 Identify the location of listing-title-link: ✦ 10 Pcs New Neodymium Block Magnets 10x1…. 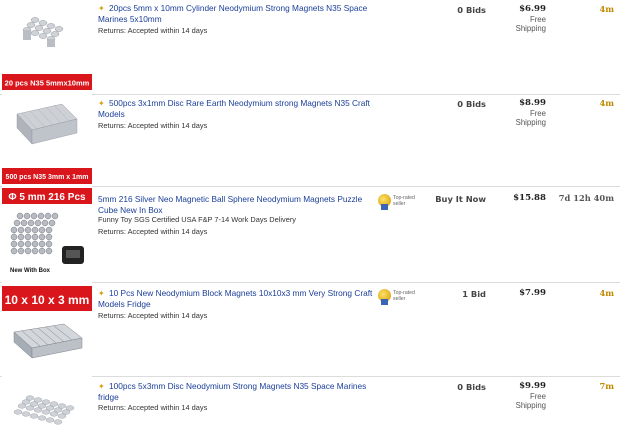
(235, 299).